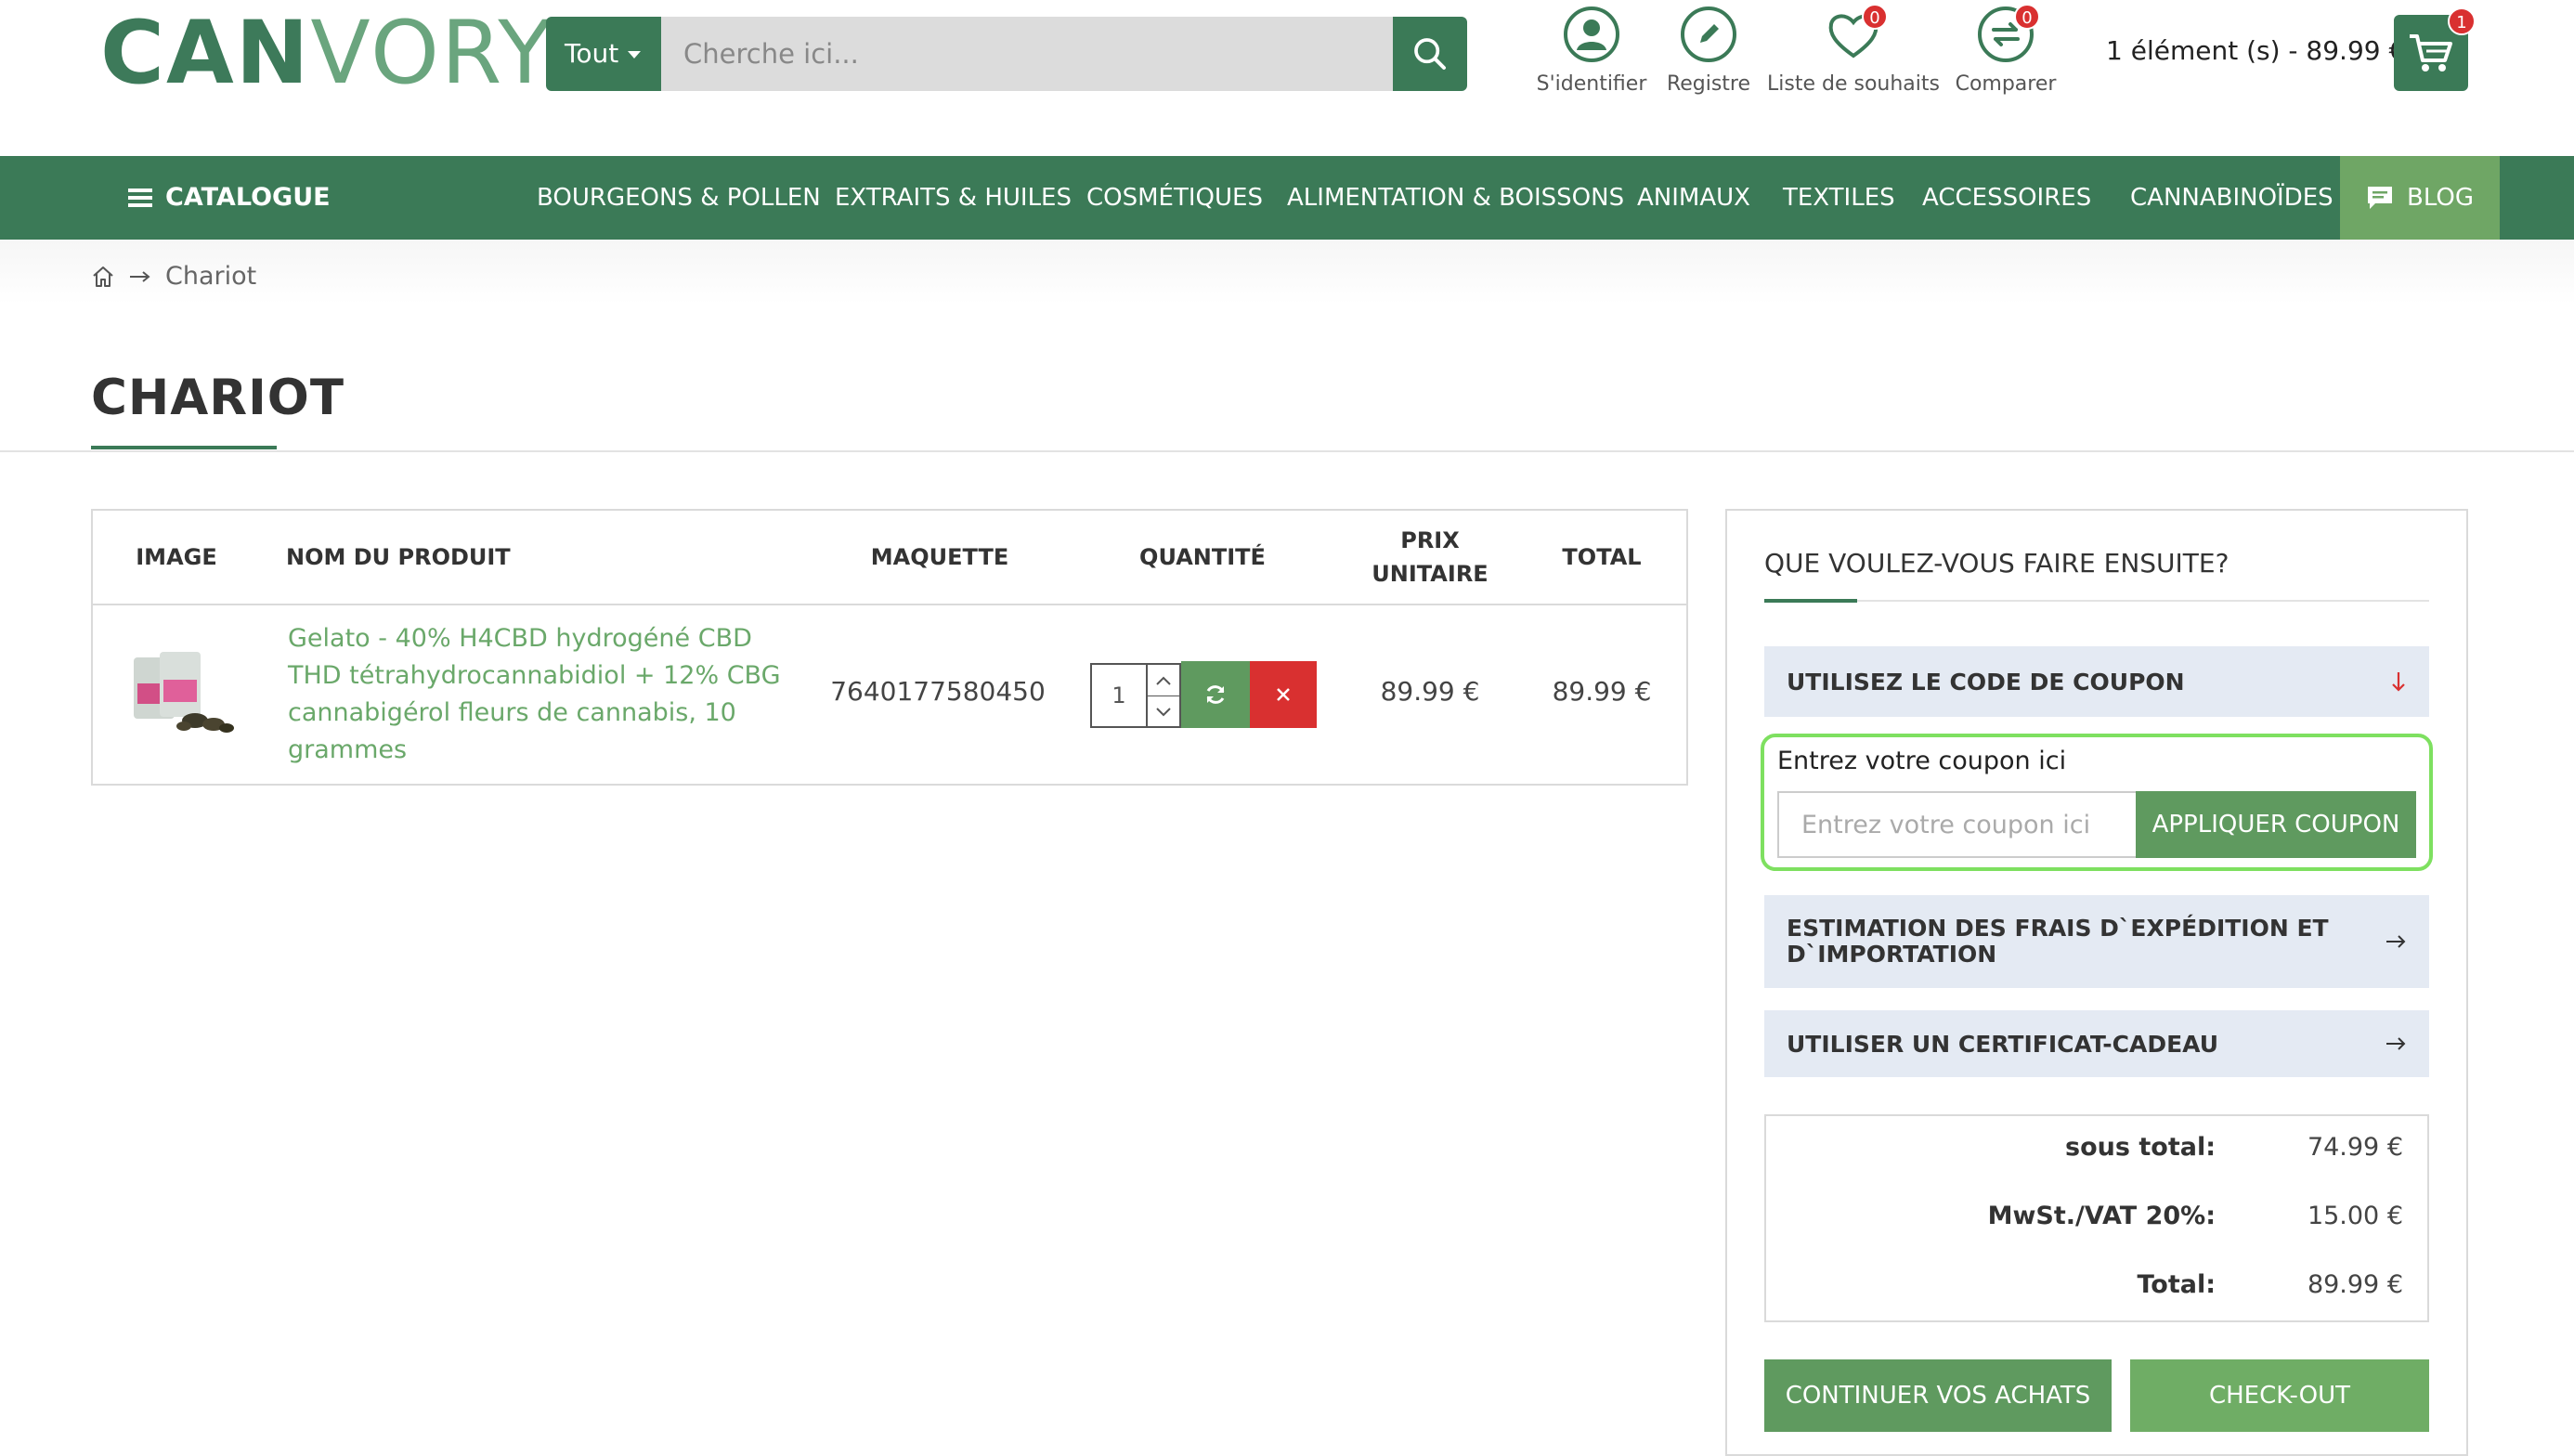 Image resolution: width=2574 pixels, height=1456 pixels. I want to click on title-divider, so click(1287, 451).